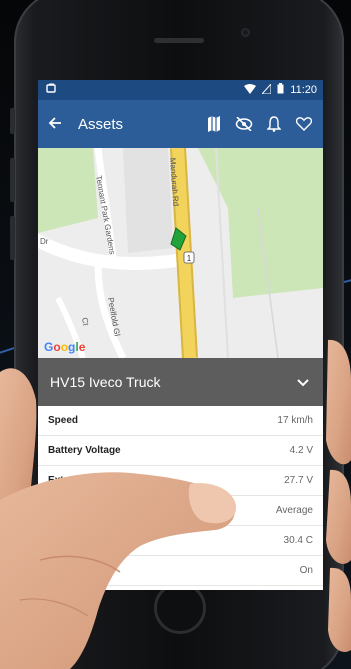 The image size is (351, 669). What do you see at coordinates (180, 382) in the screenshot?
I see `asset-header: HV15 Iveco Truck` at bounding box center [180, 382].